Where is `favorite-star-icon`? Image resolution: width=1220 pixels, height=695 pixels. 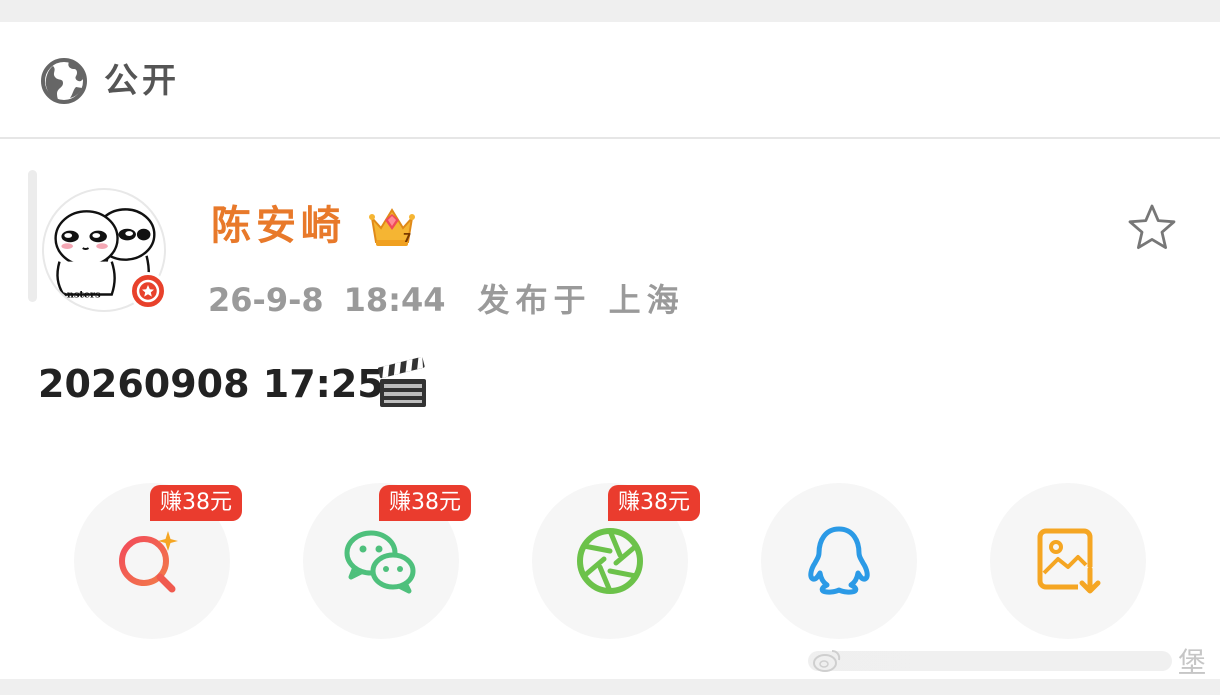 favorite-star-icon is located at coordinates (1152, 228).